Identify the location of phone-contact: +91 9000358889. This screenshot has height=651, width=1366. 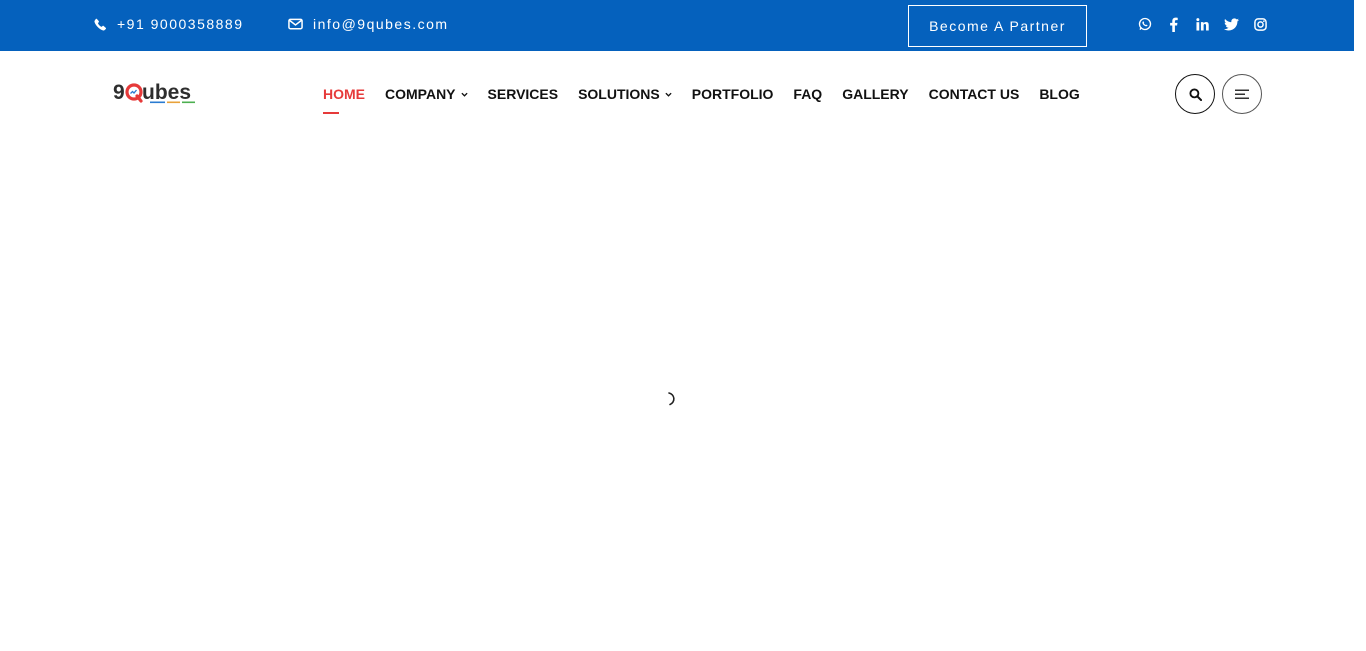
(169, 24).